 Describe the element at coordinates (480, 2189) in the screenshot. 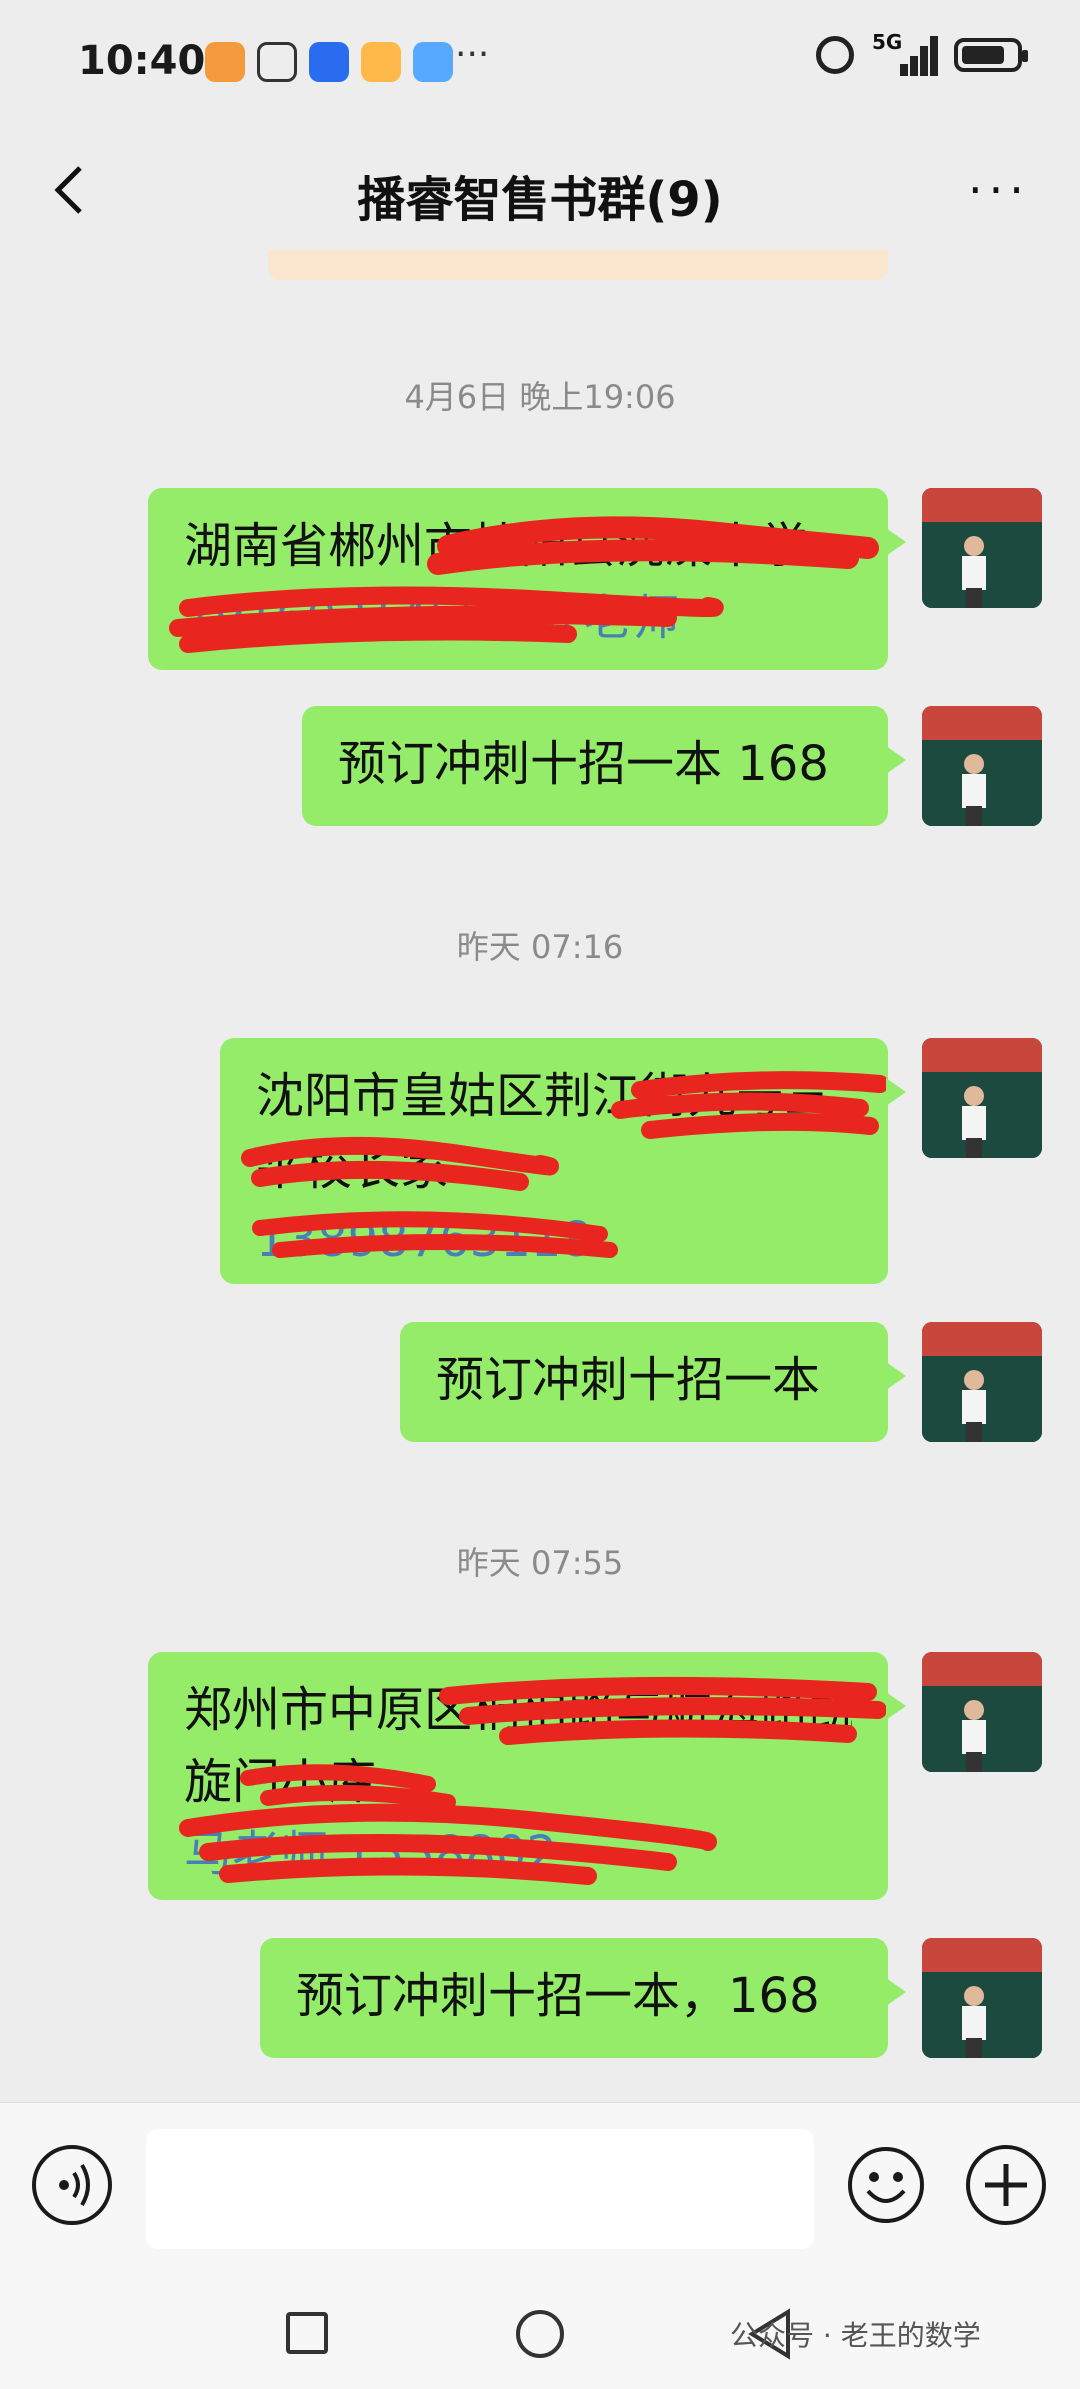

I see `message-input` at that location.